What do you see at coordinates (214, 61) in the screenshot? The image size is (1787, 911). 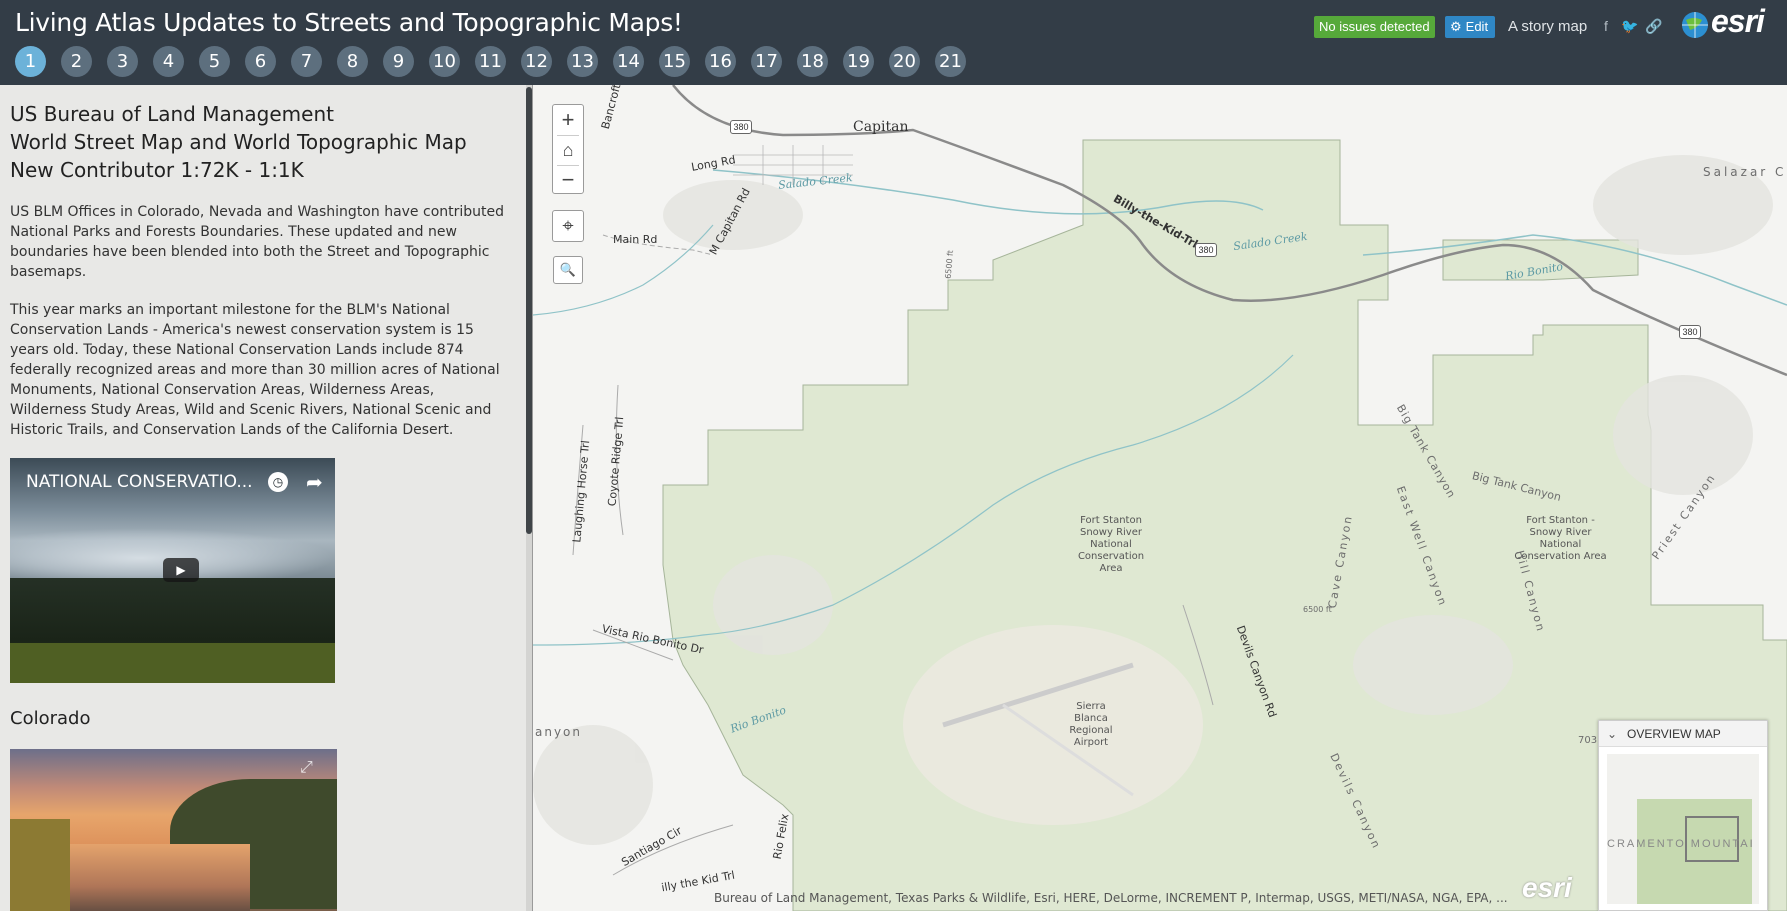 I see `tab-5: 5` at bounding box center [214, 61].